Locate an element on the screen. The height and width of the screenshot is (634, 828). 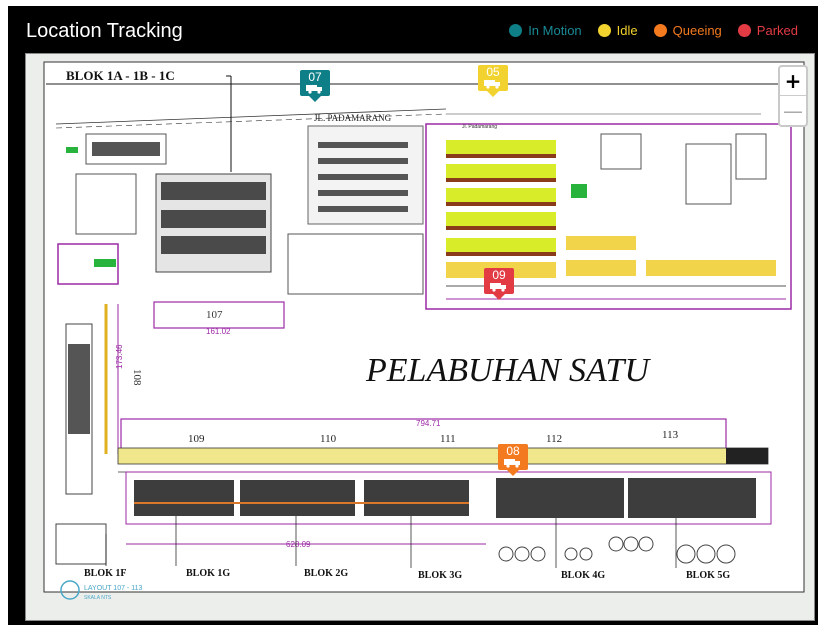
area-name: PELABUHAN SATU is located at coordinates (508, 370).